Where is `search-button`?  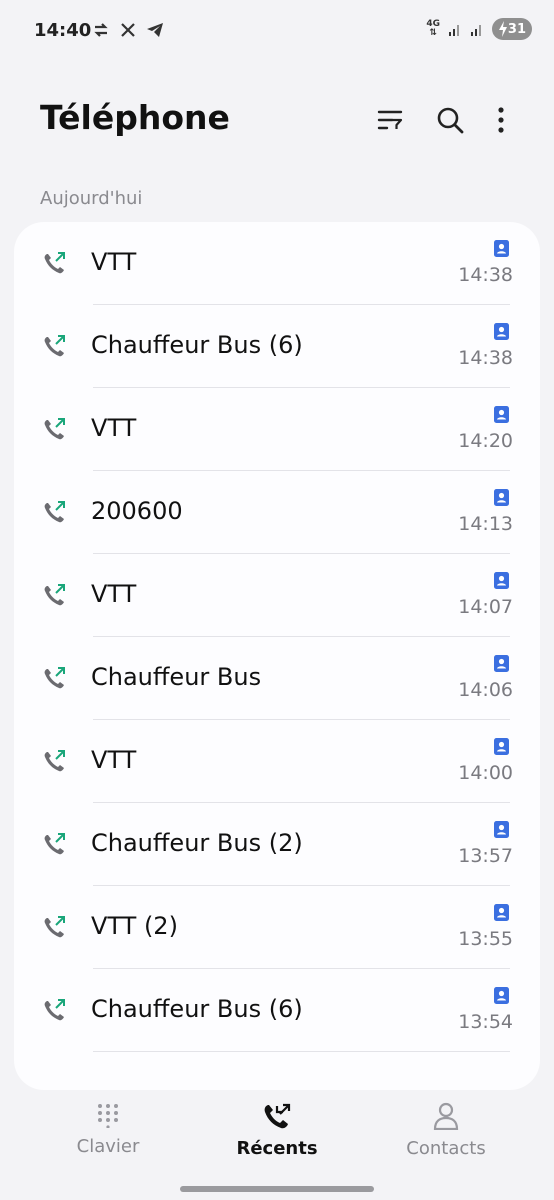 search-button is located at coordinates (450, 120).